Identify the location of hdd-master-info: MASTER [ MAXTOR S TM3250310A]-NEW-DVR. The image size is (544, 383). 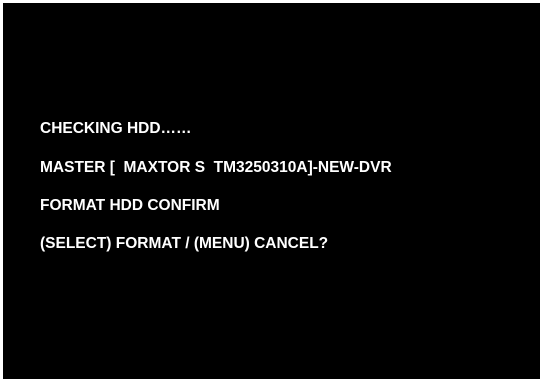
(216, 167).